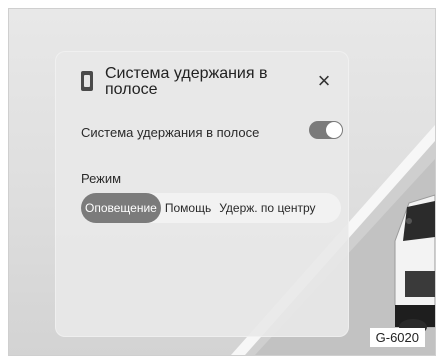 Image resolution: width=444 pixels, height=364 pixels. What do you see at coordinates (186, 81) in the screenshot?
I see `panel-title: Система удержания в полосе` at bounding box center [186, 81].